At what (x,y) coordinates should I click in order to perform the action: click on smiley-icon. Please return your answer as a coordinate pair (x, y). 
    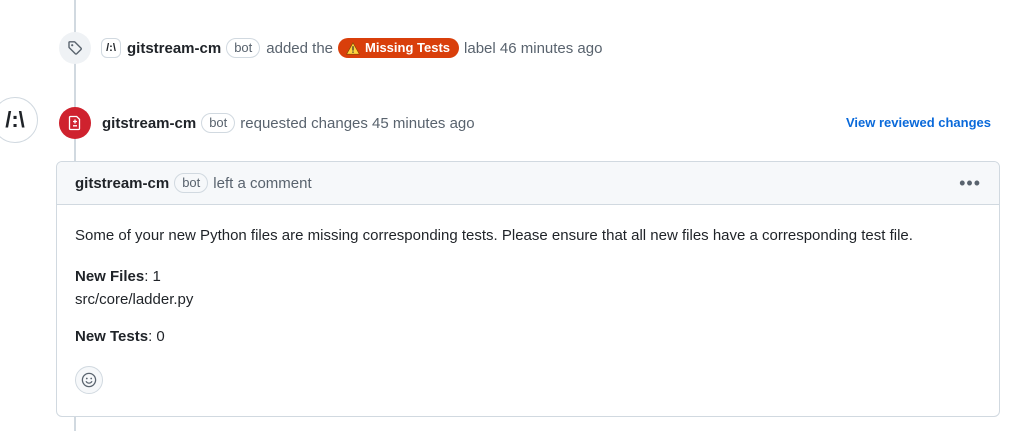
    Looking at the image, I should click on (89, 380).